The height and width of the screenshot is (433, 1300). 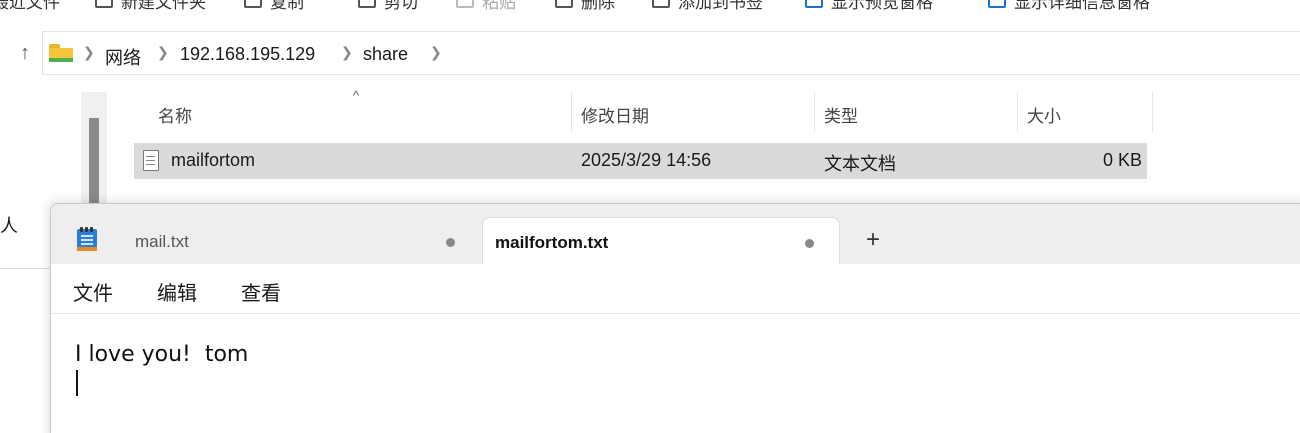 I want to click on column-header-size: 大小, so click(x=1044, y=114).